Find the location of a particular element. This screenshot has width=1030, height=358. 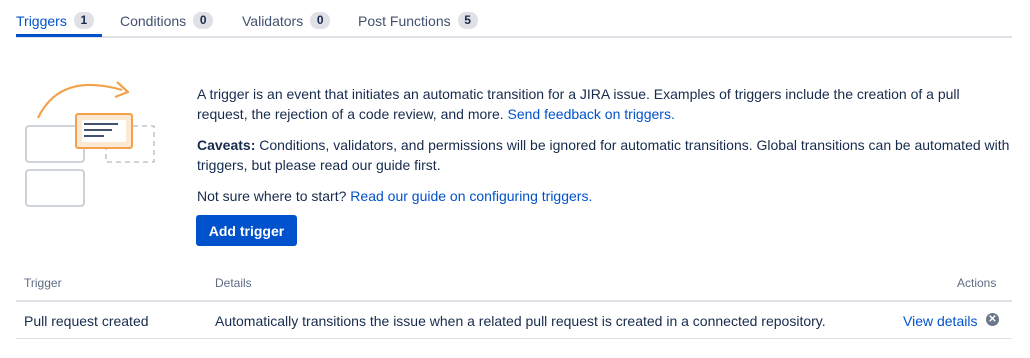

table-header-divider is located at coordinates (514, 301).